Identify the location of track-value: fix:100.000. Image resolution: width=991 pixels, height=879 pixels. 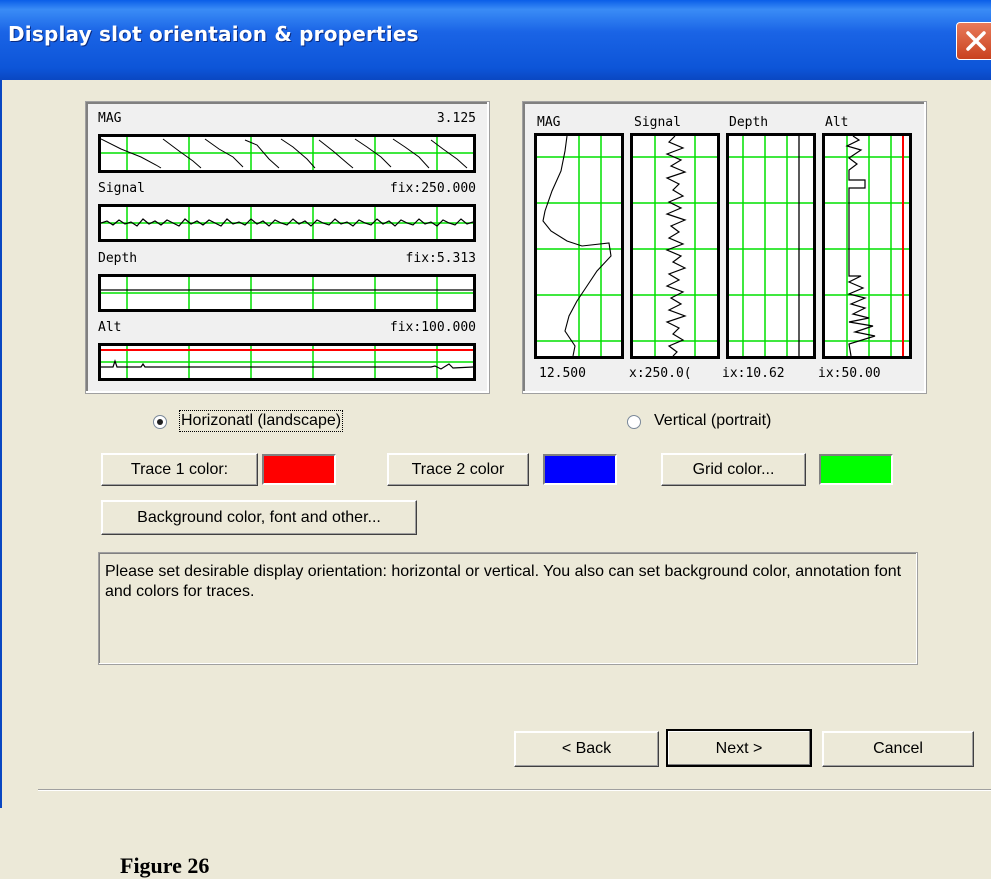
(432, 327).